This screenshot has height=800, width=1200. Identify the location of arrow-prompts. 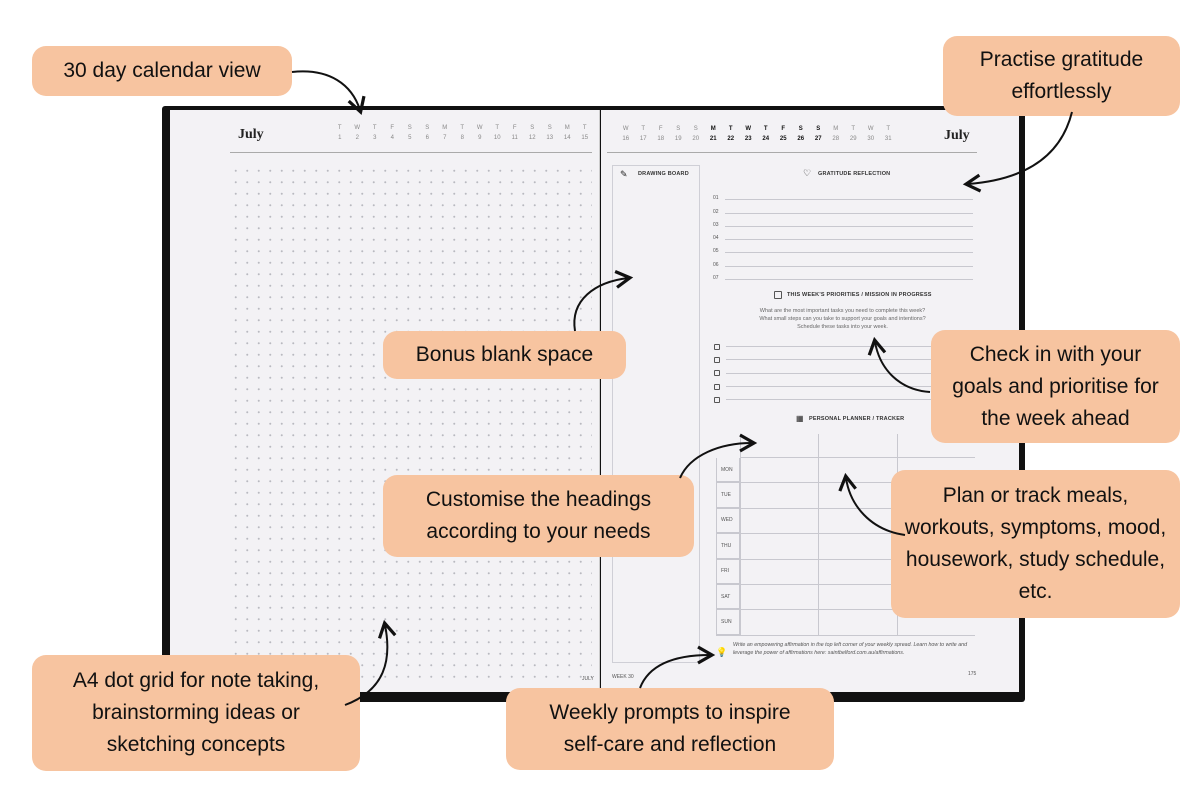
(677, 667).